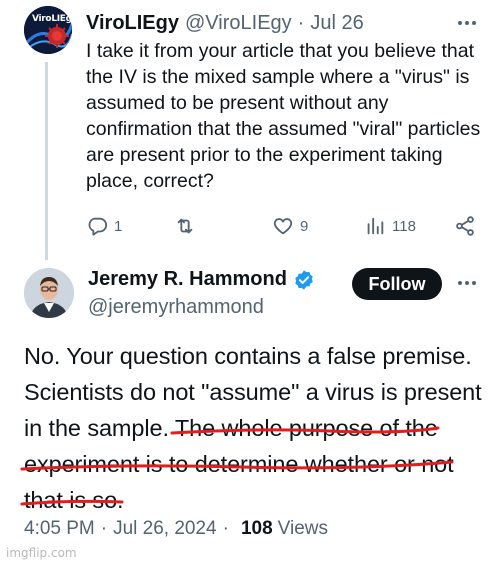 The width and height of the screenshot is (500, 564). I want to click on share-button, so click(465, 226).